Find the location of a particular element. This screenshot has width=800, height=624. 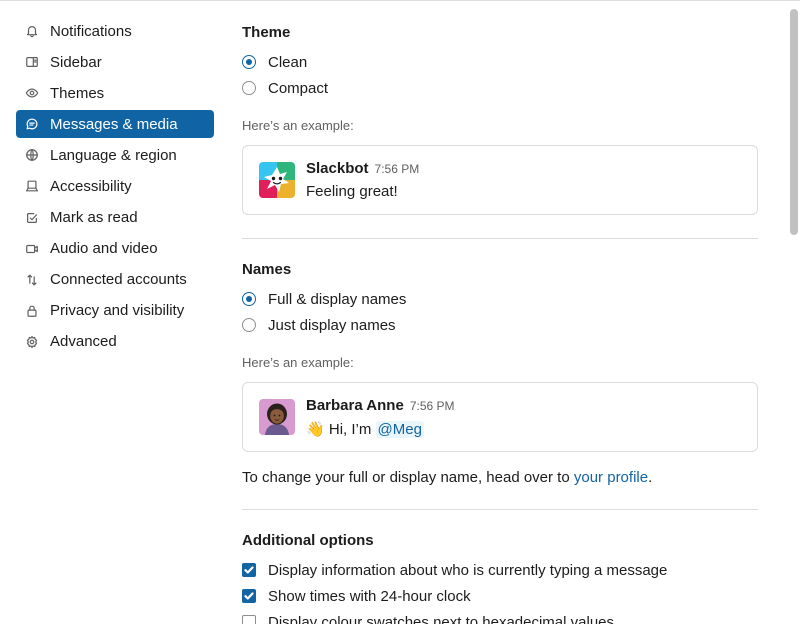

message-sender: Barbara Anne 7:56 PM is located at coordinates (380, 405).